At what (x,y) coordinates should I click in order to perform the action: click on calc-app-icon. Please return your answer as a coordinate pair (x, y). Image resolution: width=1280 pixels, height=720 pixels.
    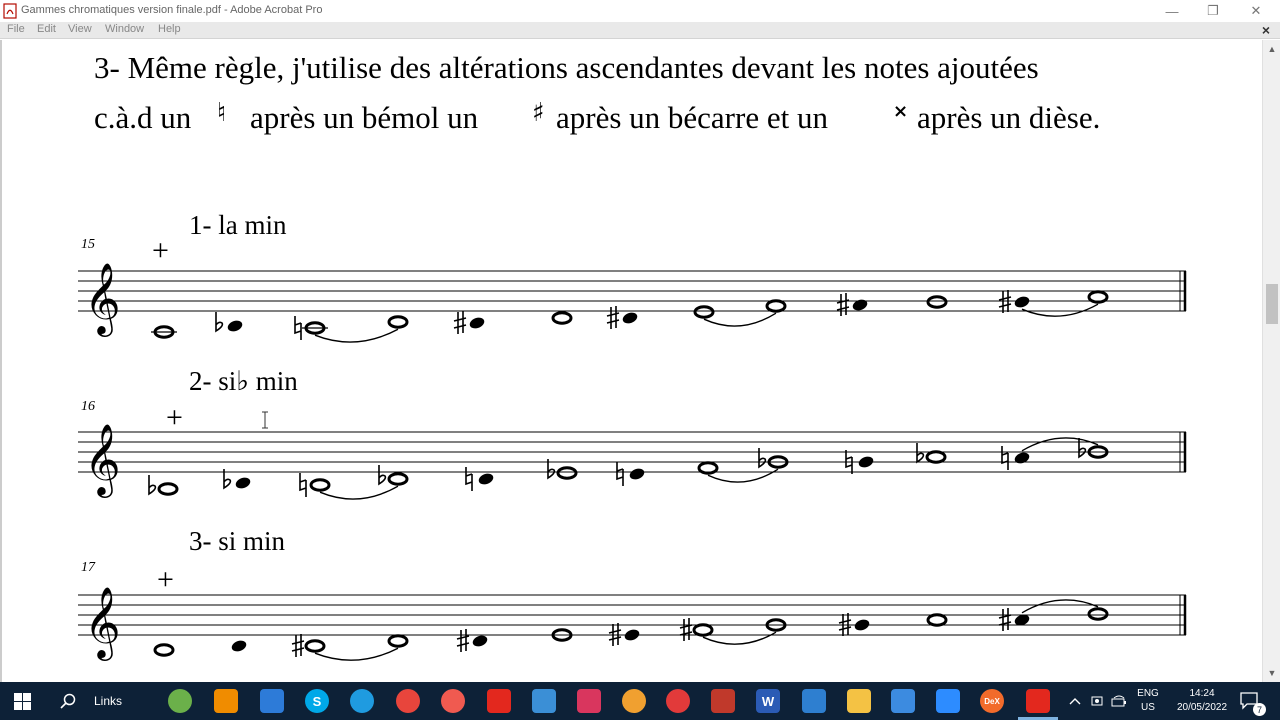
    Looking at the image, I should click on (634, 701).